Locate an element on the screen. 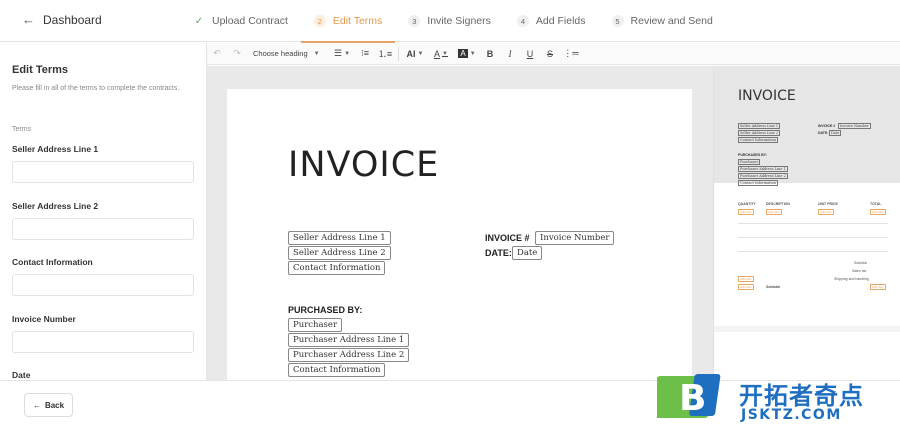  sidebar-title: Edit Terms is located at coordinates (40, 70).